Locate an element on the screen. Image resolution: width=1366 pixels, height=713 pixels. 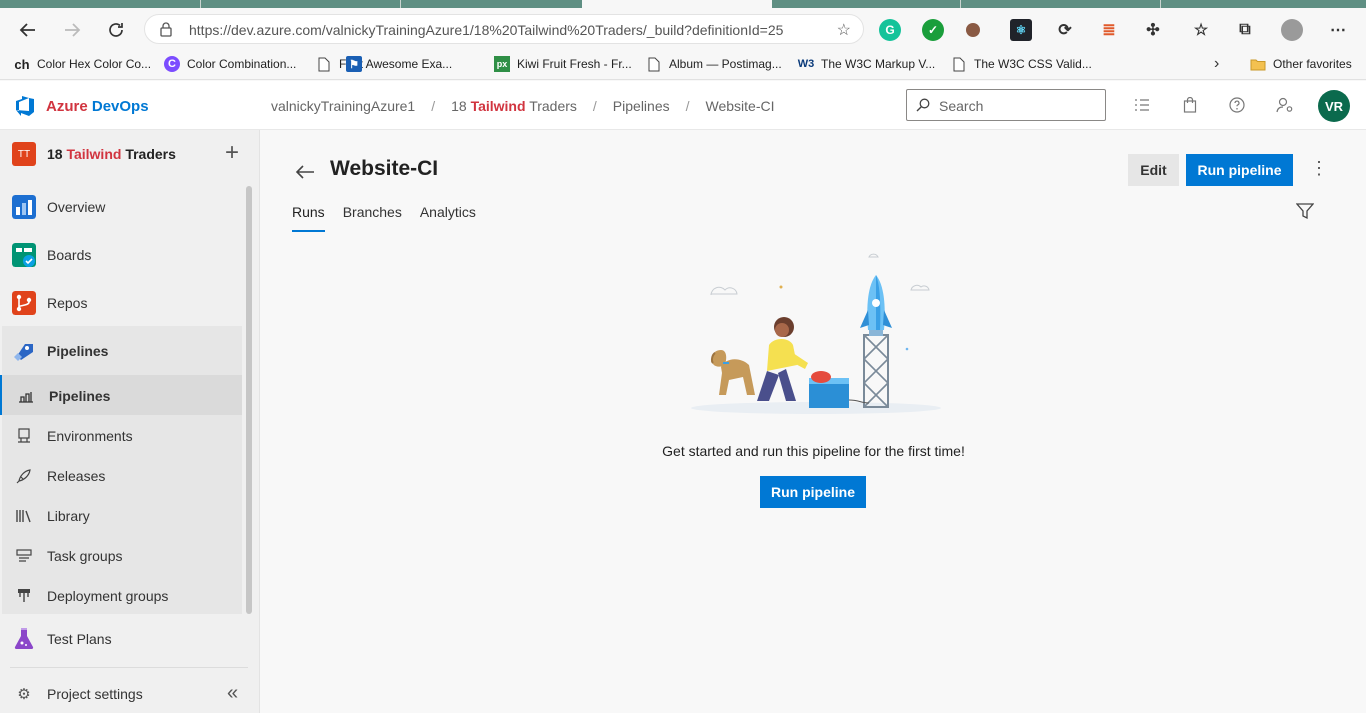
help-icon is located at coordinates (1237, 105).